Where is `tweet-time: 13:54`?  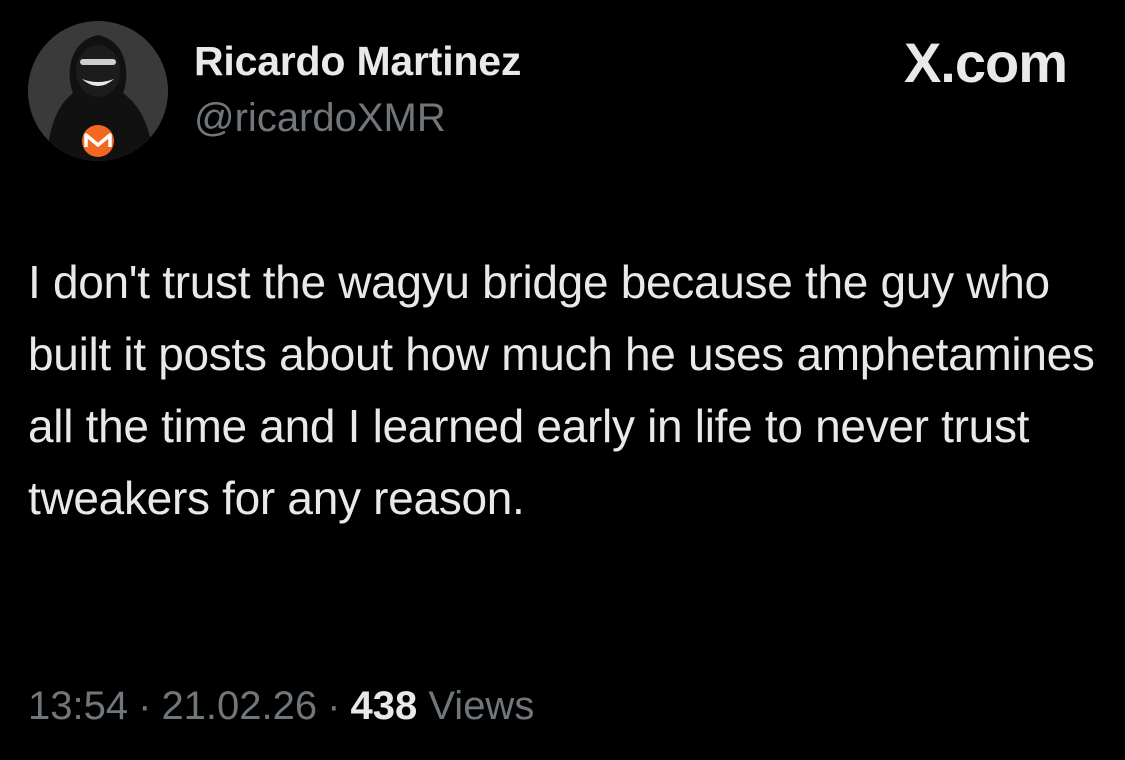
tweet-time: 13:54 is located at coordinates (78, 706).